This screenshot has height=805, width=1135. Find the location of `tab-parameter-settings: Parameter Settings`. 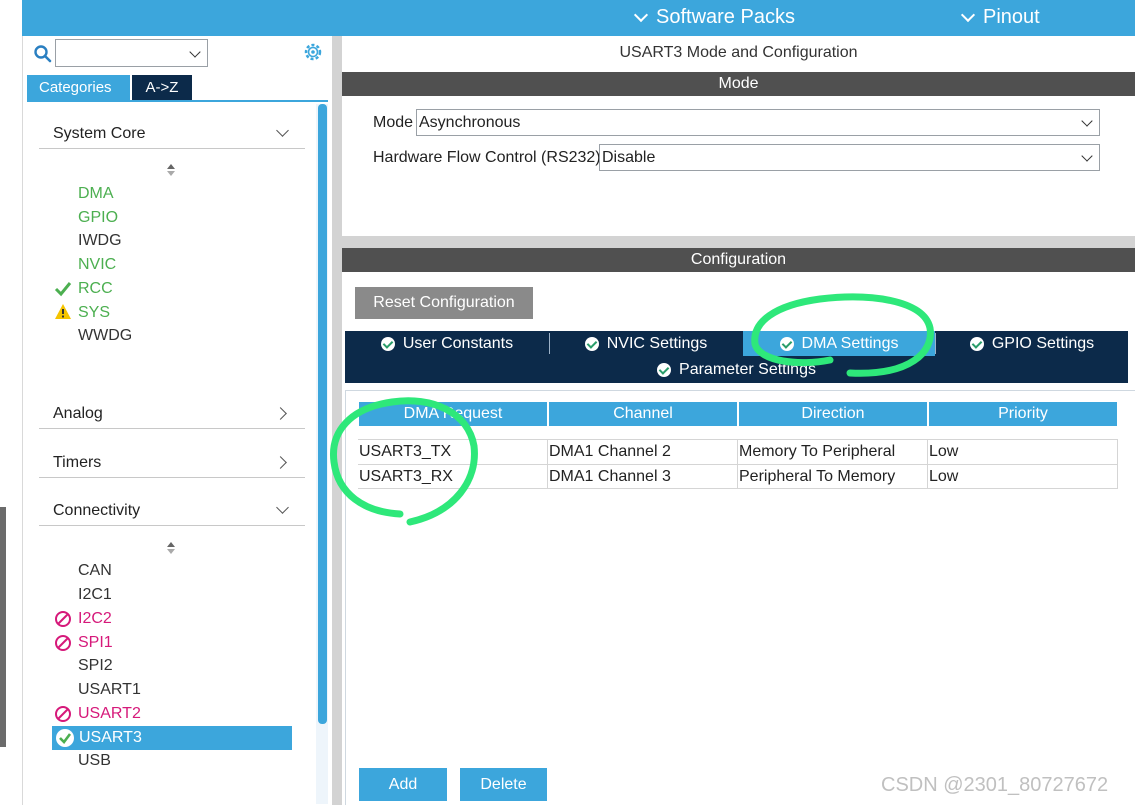

tab-parameter-settings: Parameter Settings is located at coordinates (736, 369).